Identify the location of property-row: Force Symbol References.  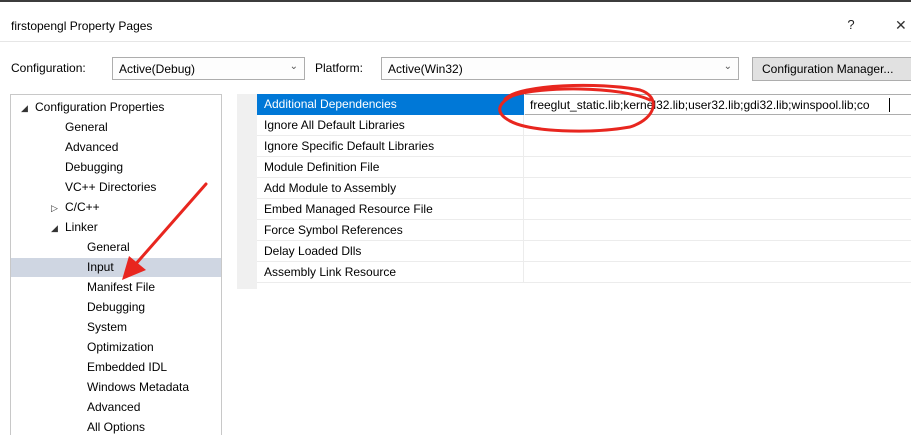
(584, 230).